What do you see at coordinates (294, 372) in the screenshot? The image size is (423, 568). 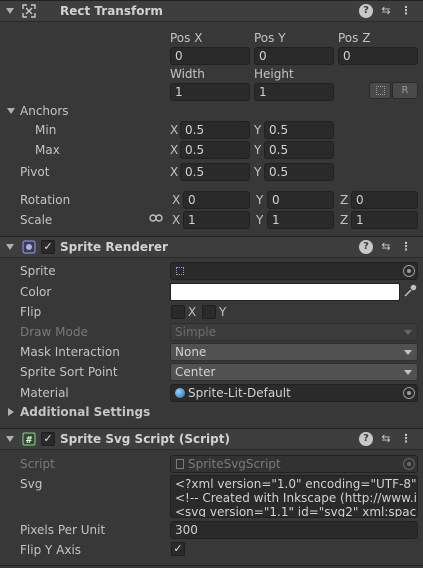 I see `sprite-sort-point-dropdown: Center` at bounding box center [294, 372].